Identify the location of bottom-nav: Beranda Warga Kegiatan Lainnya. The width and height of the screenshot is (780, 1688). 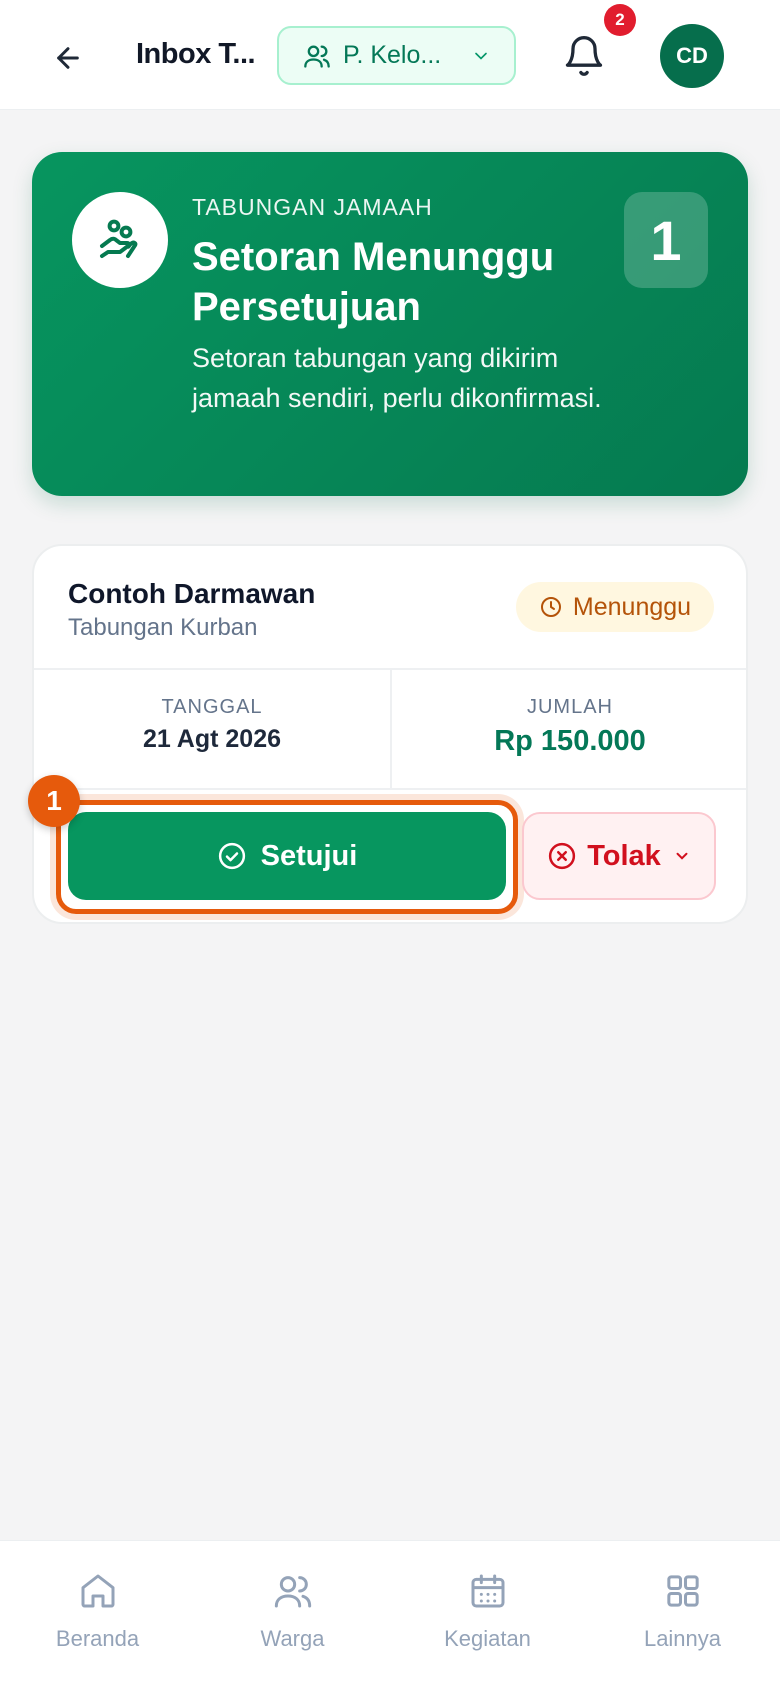
(390, 1614).